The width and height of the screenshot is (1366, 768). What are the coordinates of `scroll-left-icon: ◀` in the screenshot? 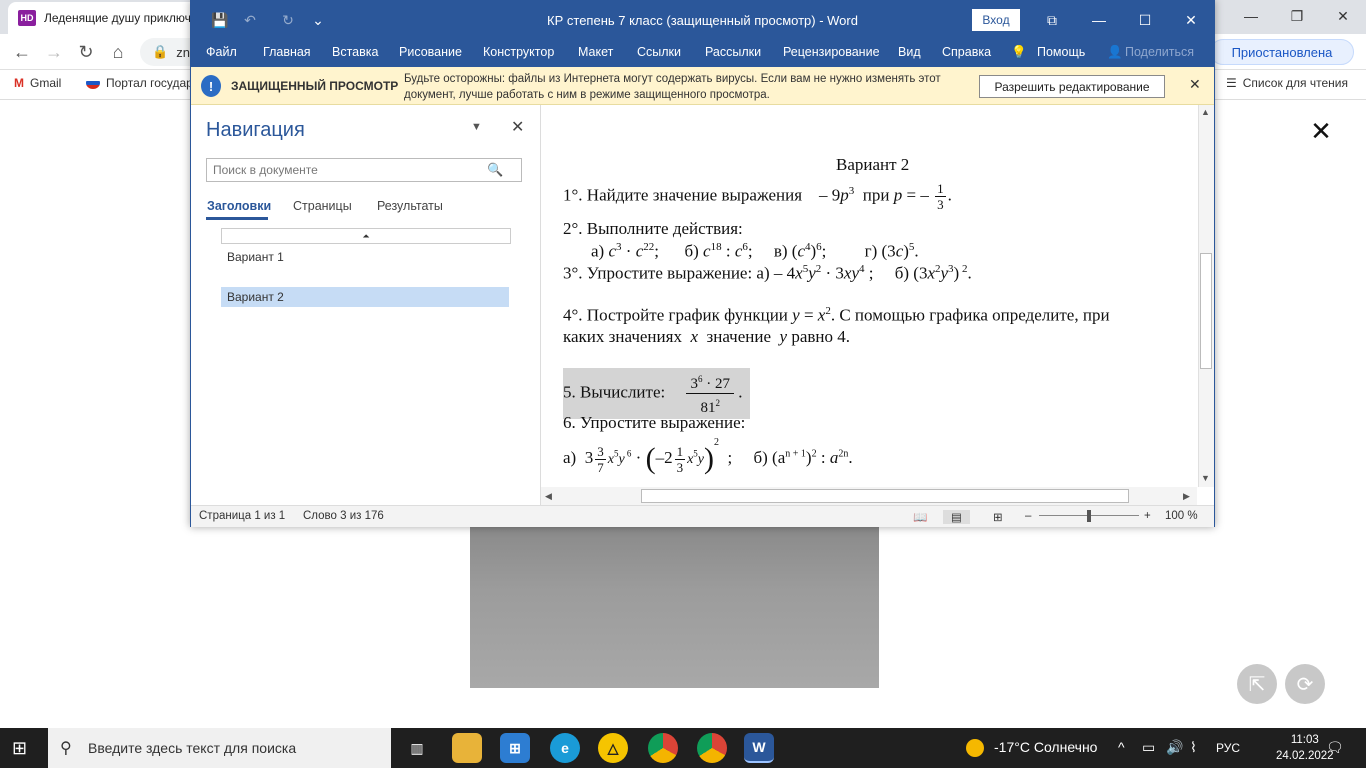 It's located at (548, 496).